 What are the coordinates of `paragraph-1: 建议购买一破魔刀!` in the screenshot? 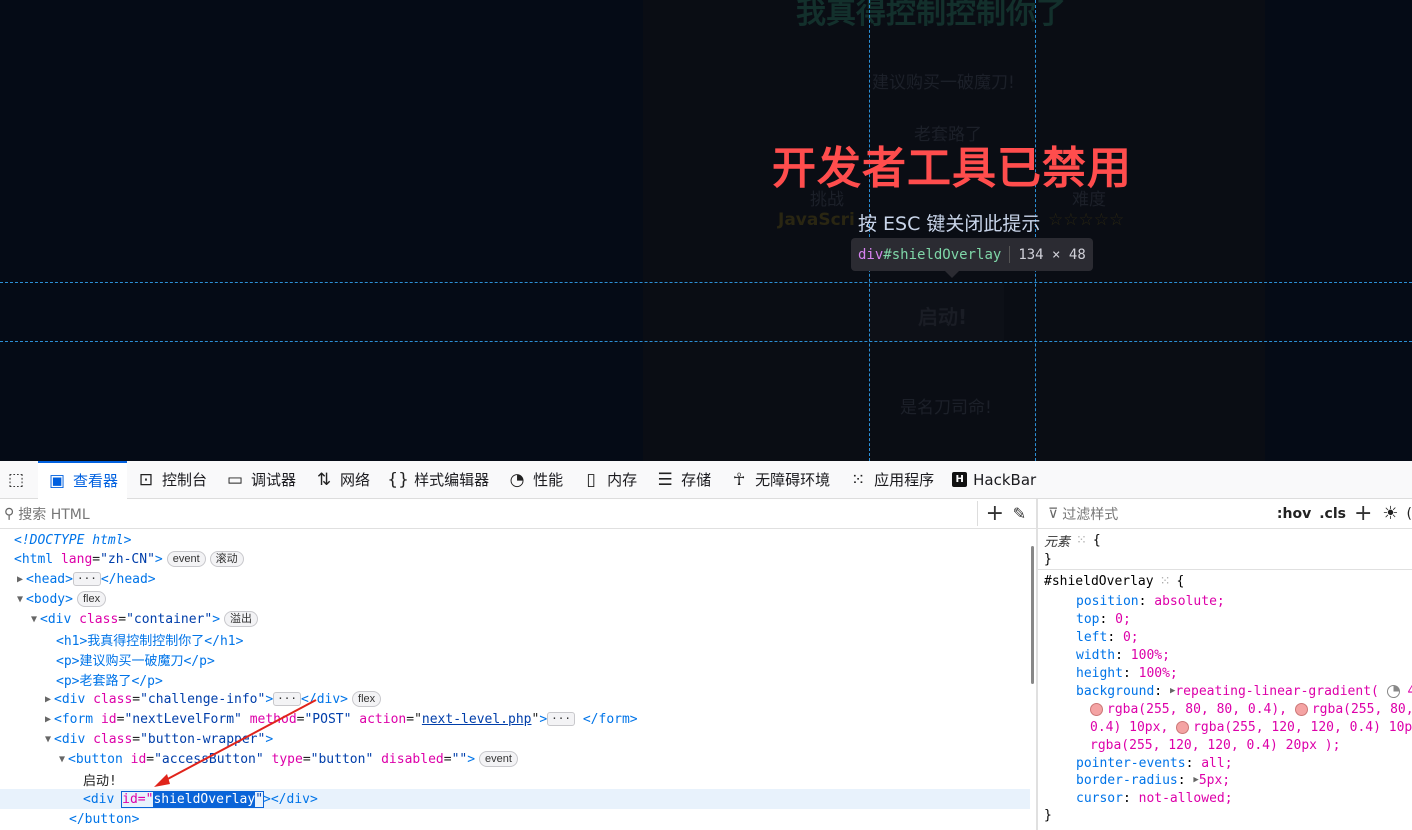 It's located at (943, 83).